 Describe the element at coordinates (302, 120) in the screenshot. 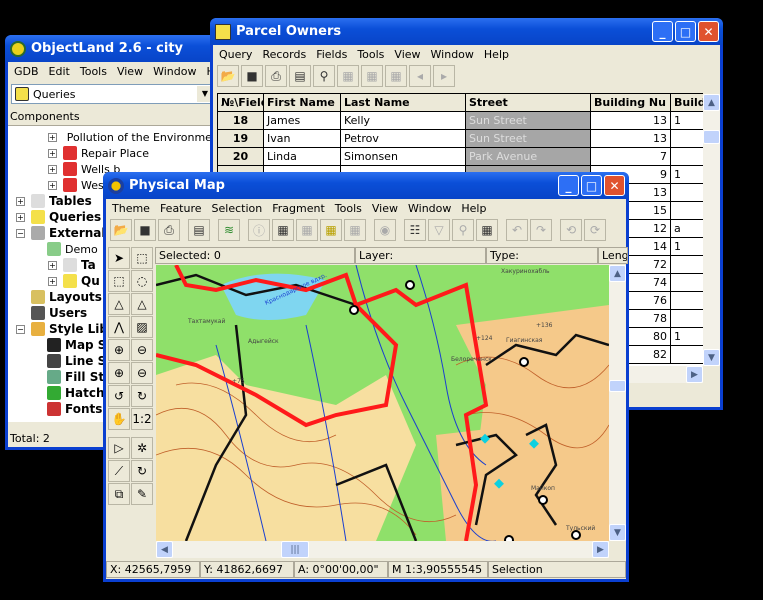

I see `cell-first: James` at that location.